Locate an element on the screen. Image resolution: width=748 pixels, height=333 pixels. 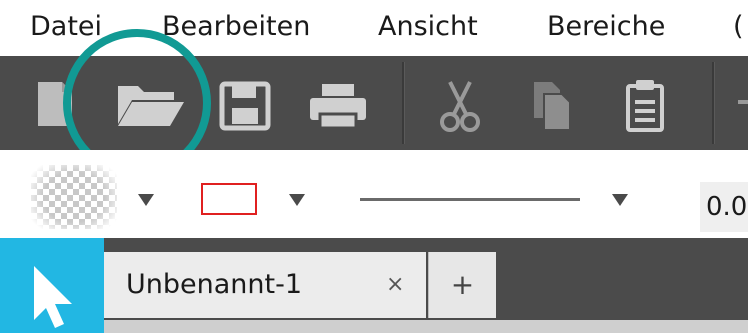
save-button is located at coordinates (246, 103).